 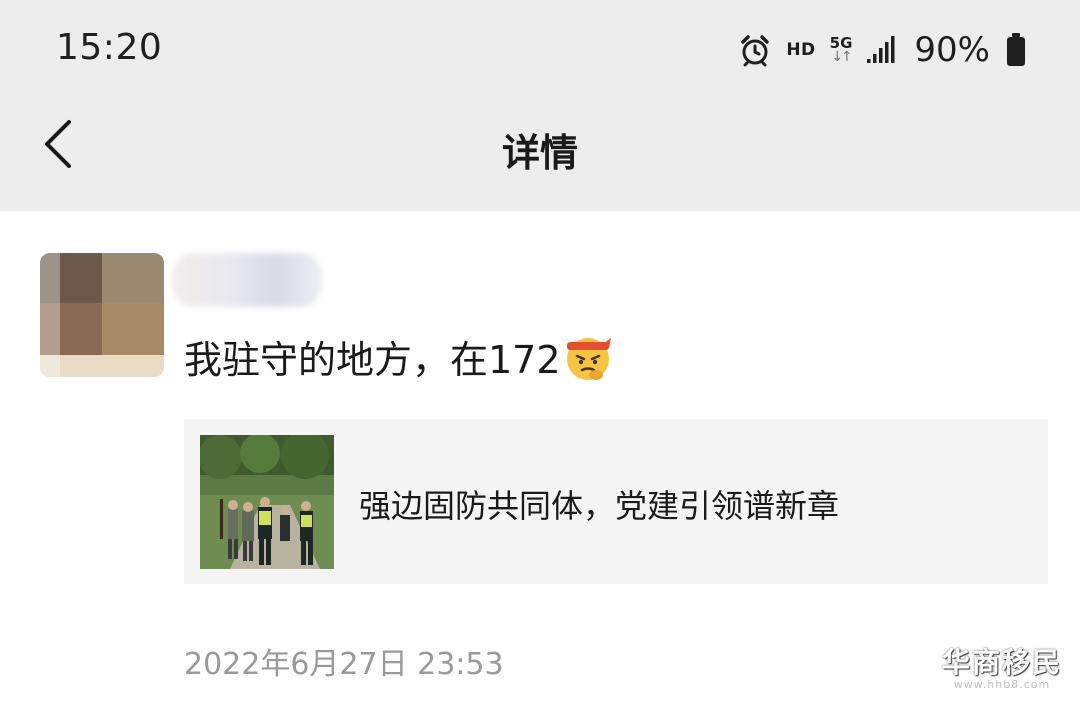 What do you see at coordinates (247, 280) in the screenshot?
I see `author-name-blurred` at bounding box center [247, 280].